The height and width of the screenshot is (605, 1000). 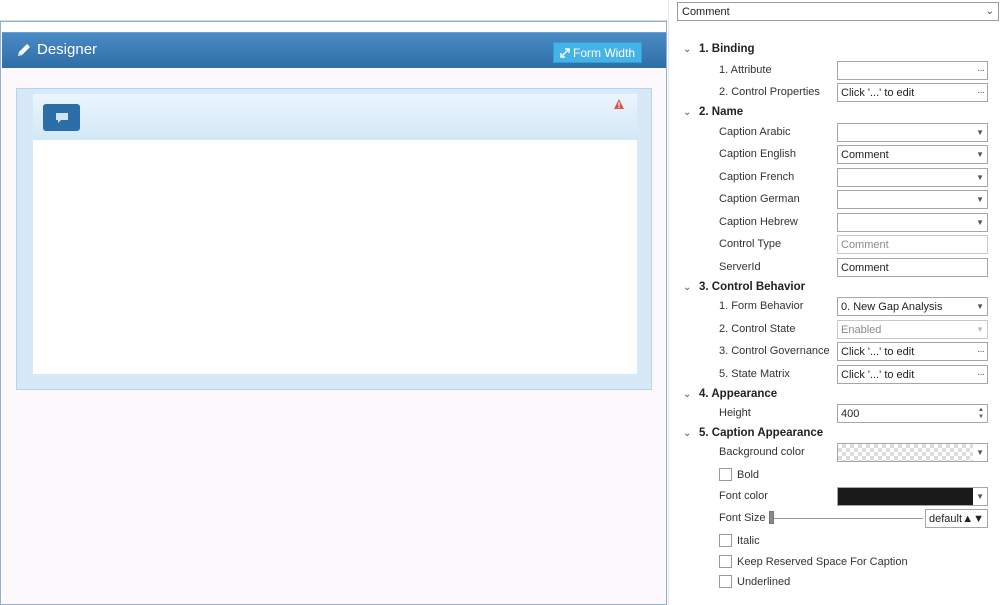 What do you see at coordinates (713, 112) in the screenshot?
I see `section-name: ⌄ 2. Name` at bounding box center [713, 112].